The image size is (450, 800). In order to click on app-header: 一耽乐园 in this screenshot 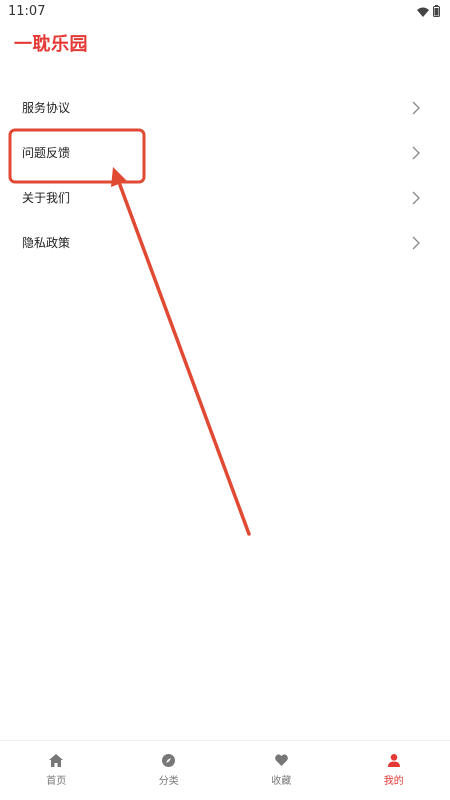, I will do `click(51, 43)`.